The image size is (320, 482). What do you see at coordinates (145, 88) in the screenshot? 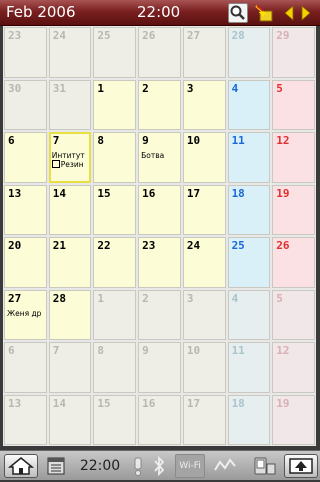
I see `day-number: 2` at bounding box center [145, 88].